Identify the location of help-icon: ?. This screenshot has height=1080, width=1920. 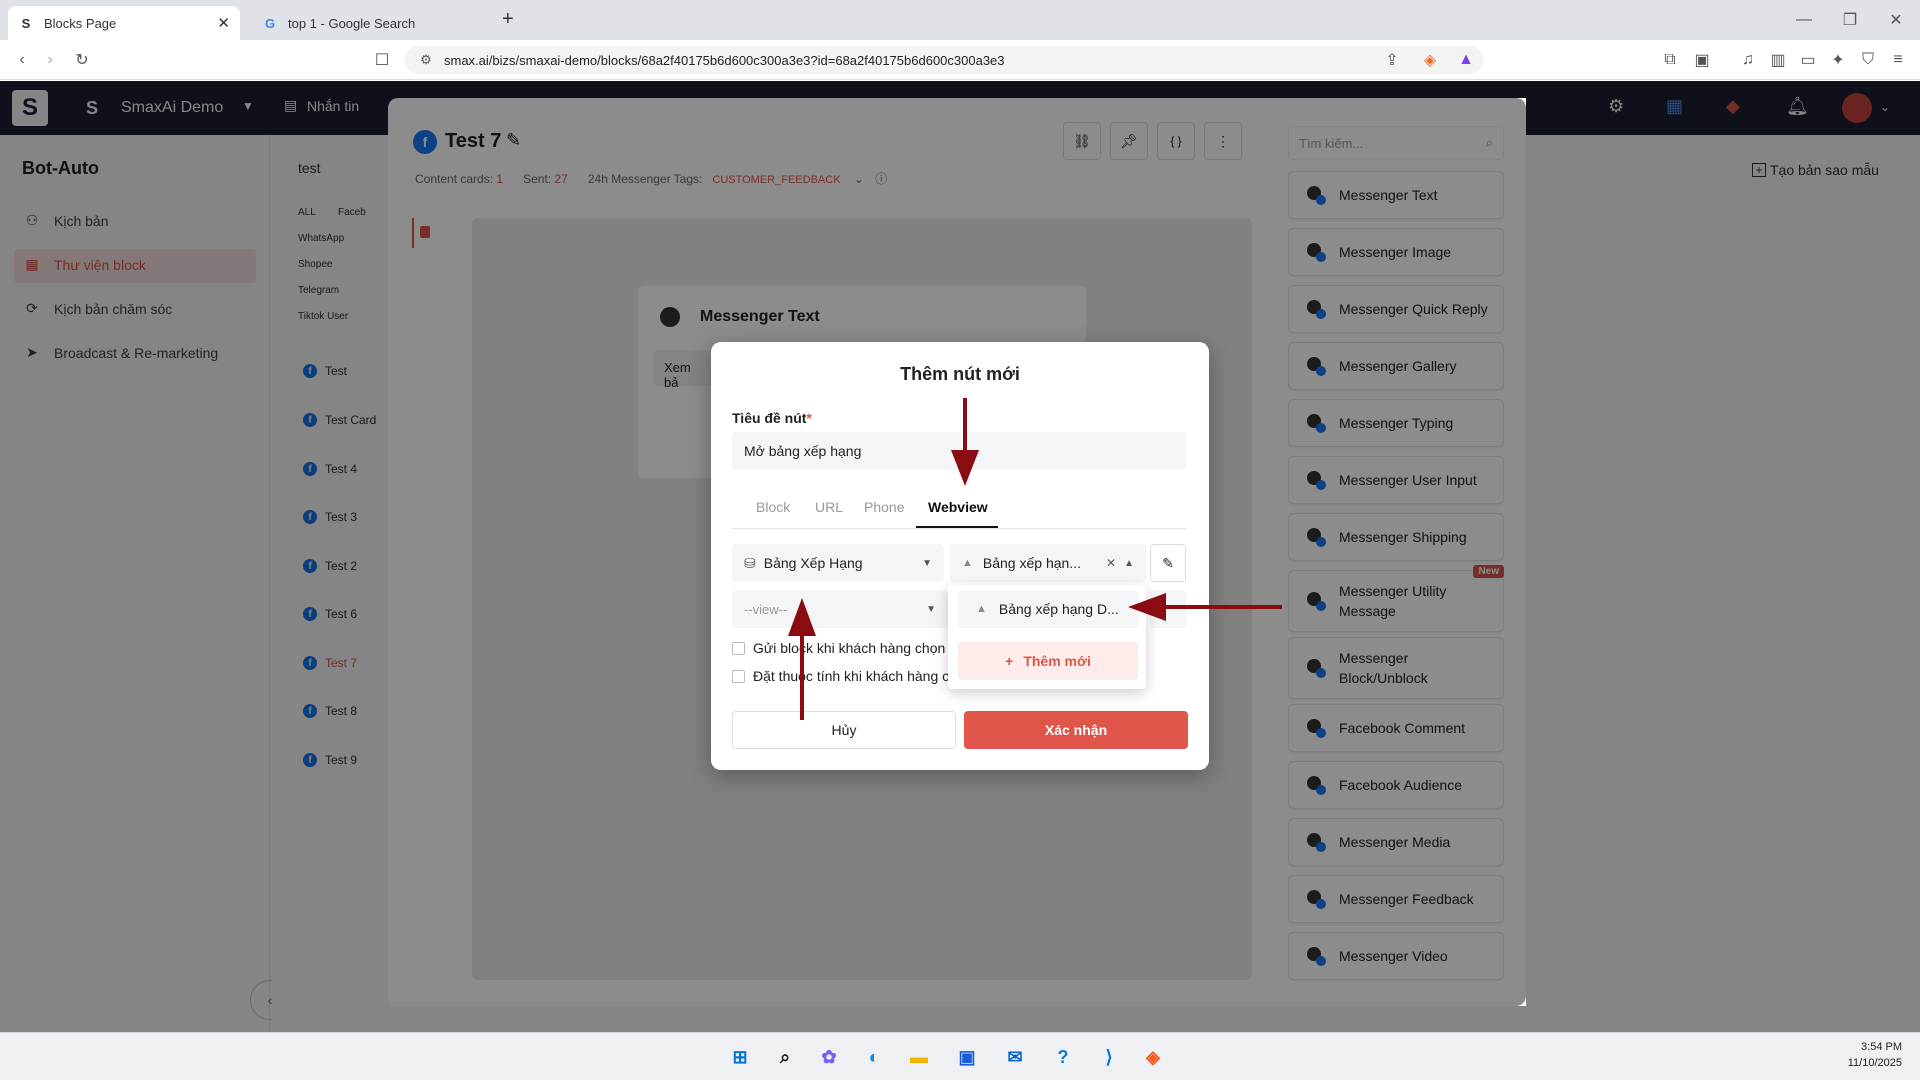
(1063, 1057).